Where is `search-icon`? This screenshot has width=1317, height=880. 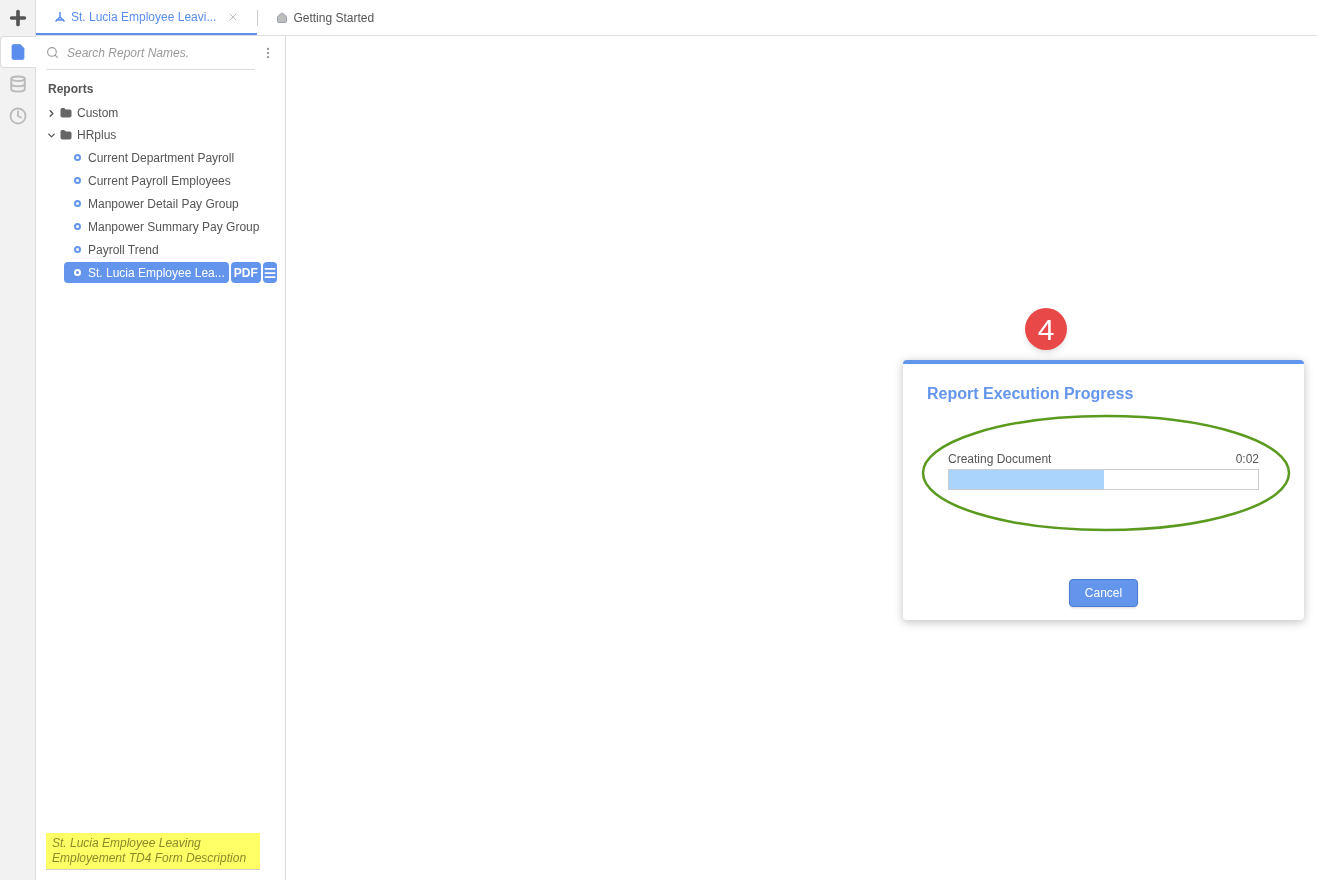
search-icon is located at coordinates (52, 52).